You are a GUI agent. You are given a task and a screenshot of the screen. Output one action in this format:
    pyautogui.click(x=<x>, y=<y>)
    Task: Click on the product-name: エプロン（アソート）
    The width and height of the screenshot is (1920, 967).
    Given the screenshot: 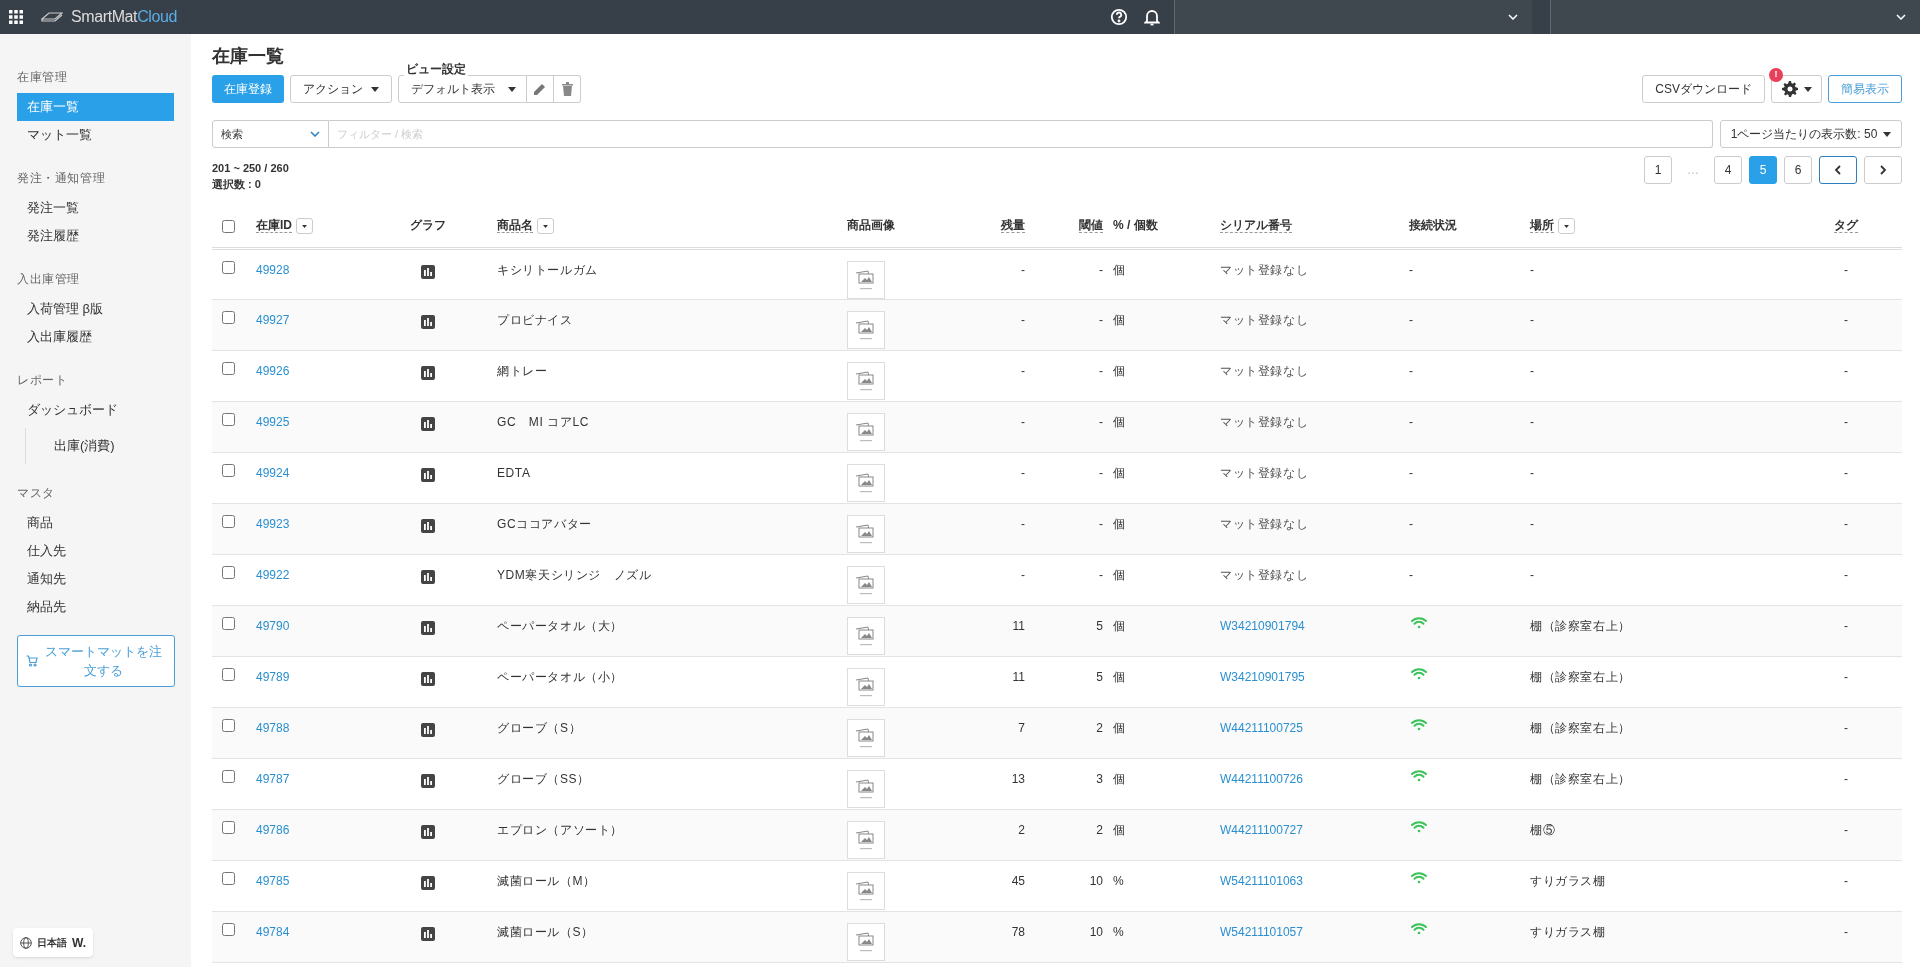 What is the action you would take?
    pyautogui.click(x=560, y=829)
    